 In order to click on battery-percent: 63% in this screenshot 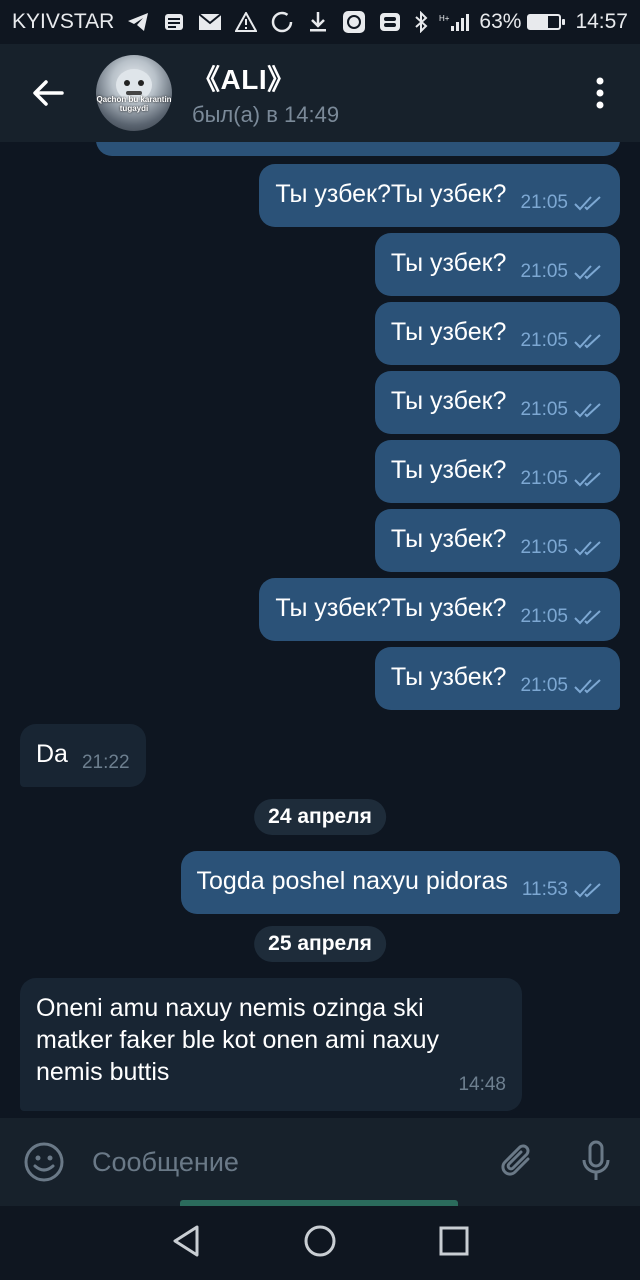, I will do `click(500, 21)`.